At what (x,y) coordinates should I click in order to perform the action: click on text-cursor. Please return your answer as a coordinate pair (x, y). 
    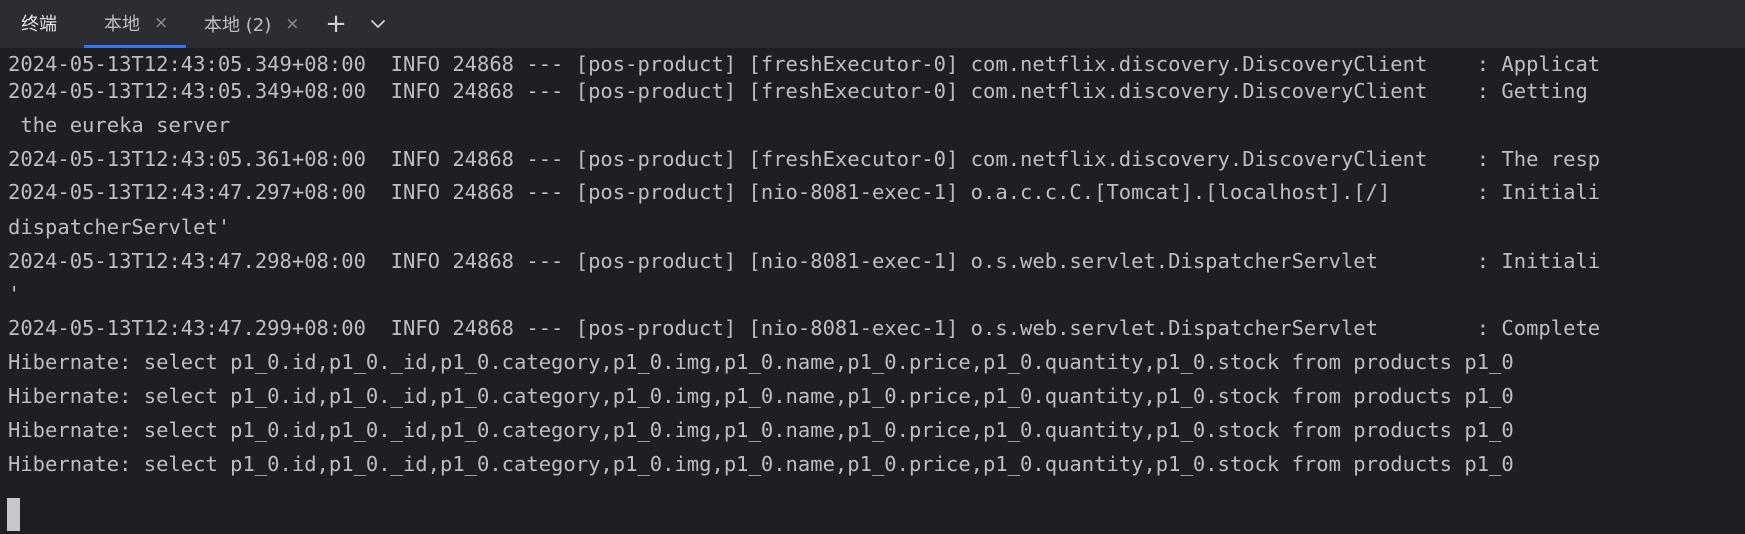
    Looking at the image, I should click on (13, 514).